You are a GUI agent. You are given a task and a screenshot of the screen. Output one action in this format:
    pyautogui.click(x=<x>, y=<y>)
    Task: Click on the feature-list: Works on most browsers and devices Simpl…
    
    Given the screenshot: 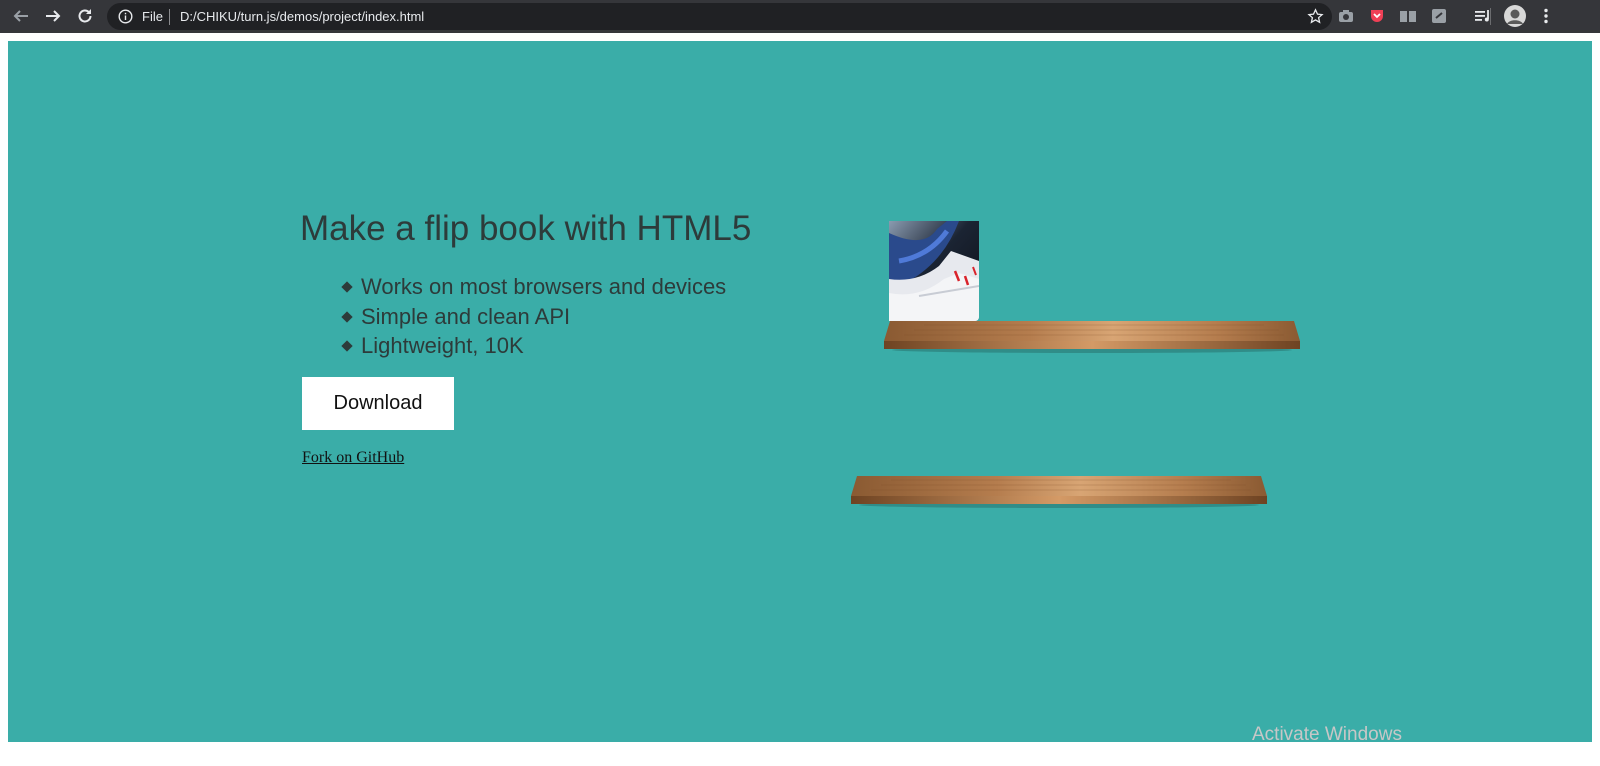 What is the action you would take?
    pyautogui.click(x=534, y=316)
    